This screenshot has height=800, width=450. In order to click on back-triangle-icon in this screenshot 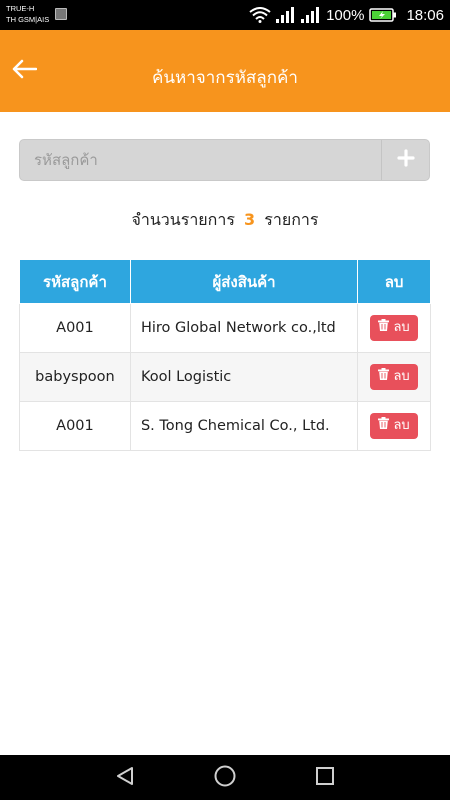, I will do `click(125, 778)`.